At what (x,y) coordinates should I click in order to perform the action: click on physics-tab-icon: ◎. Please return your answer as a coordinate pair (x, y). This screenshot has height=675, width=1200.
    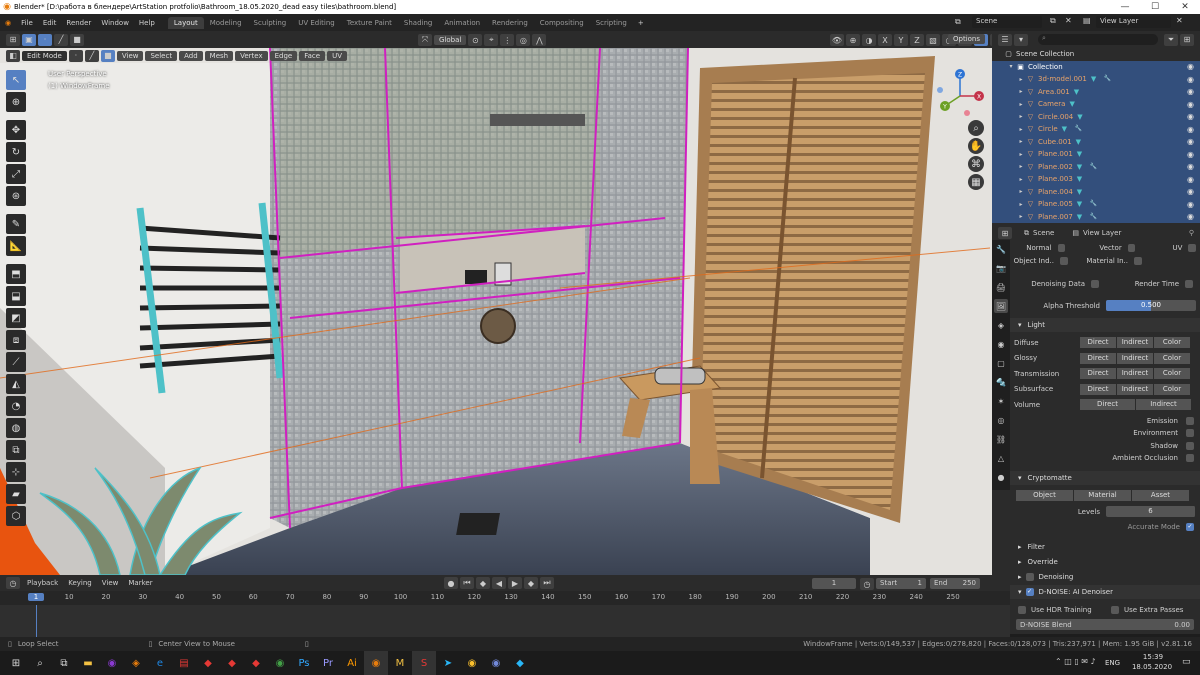
    Looking at the image, I should click on (1001, 420).